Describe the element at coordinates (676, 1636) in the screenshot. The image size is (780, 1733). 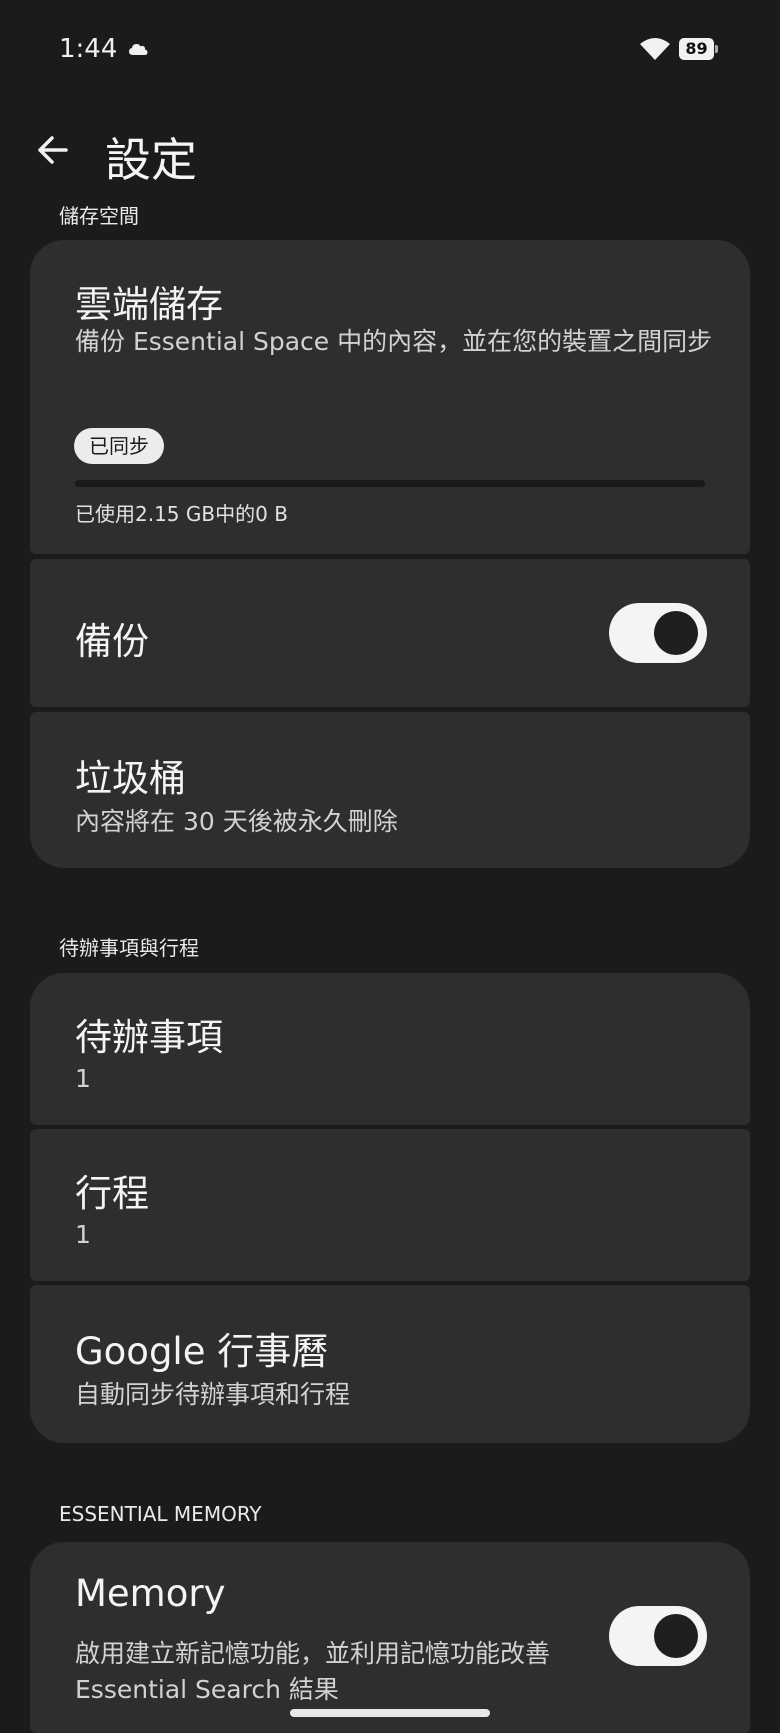
I see `memory-toggle-knob` at that location.